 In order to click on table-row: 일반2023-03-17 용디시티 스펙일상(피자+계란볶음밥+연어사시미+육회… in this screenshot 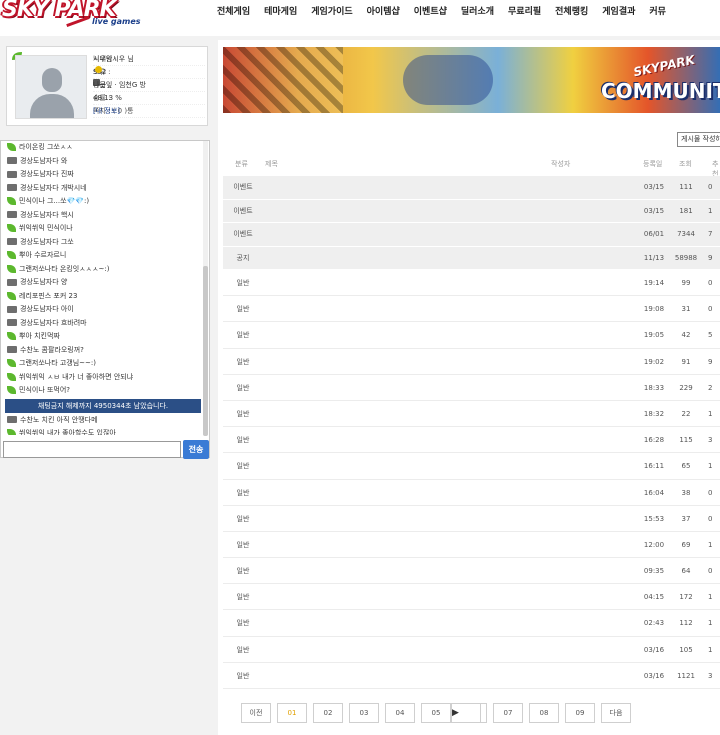, I will do `click(471, 597)`.